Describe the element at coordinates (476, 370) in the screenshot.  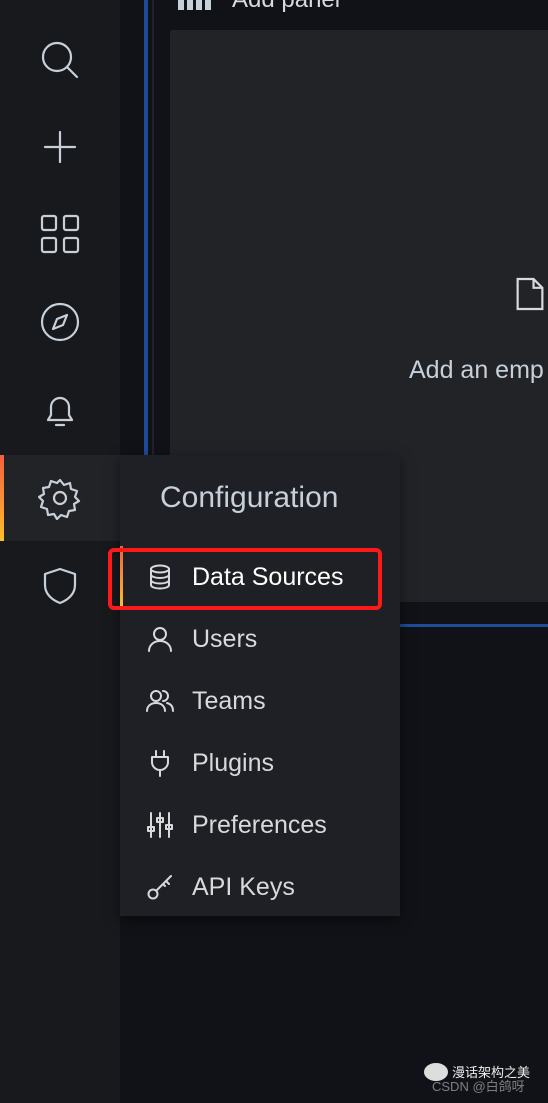
I see `add-empty-panel-text: Add an emp` at that location.